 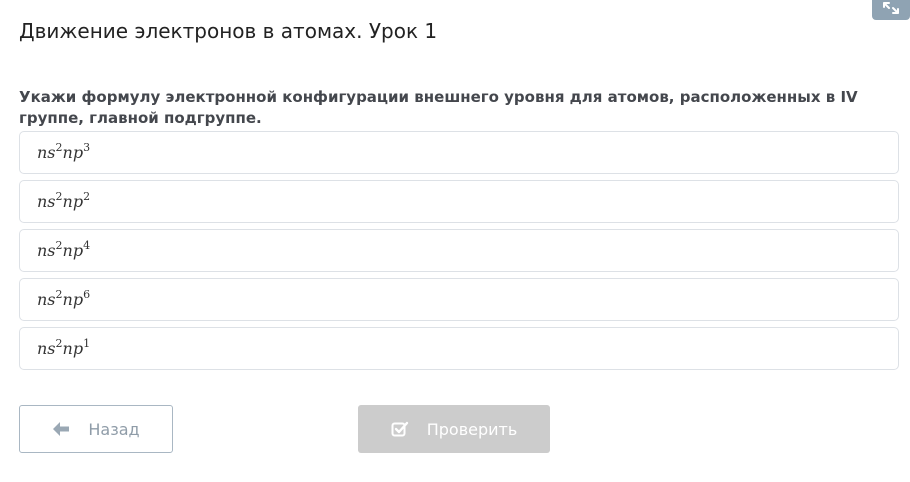 I want to click on option-formula: ns2np2, so click(x=64, y=200).